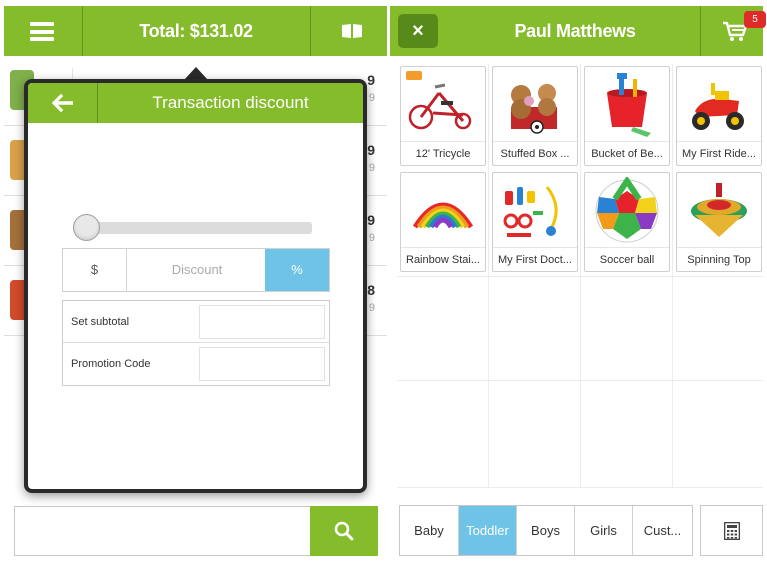 Image resolution: width=767 pixels, height=563 pixels. I want to click on product-tile: Spinning Top, so click(719, 222).